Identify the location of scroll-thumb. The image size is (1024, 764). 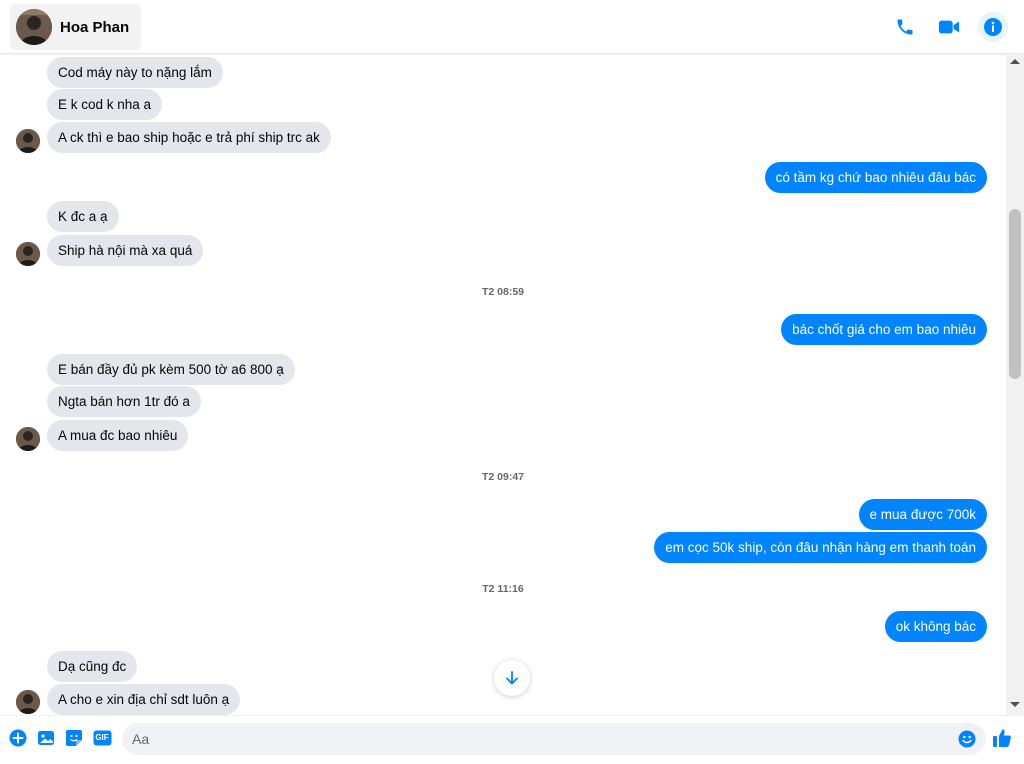
(1015, 294).